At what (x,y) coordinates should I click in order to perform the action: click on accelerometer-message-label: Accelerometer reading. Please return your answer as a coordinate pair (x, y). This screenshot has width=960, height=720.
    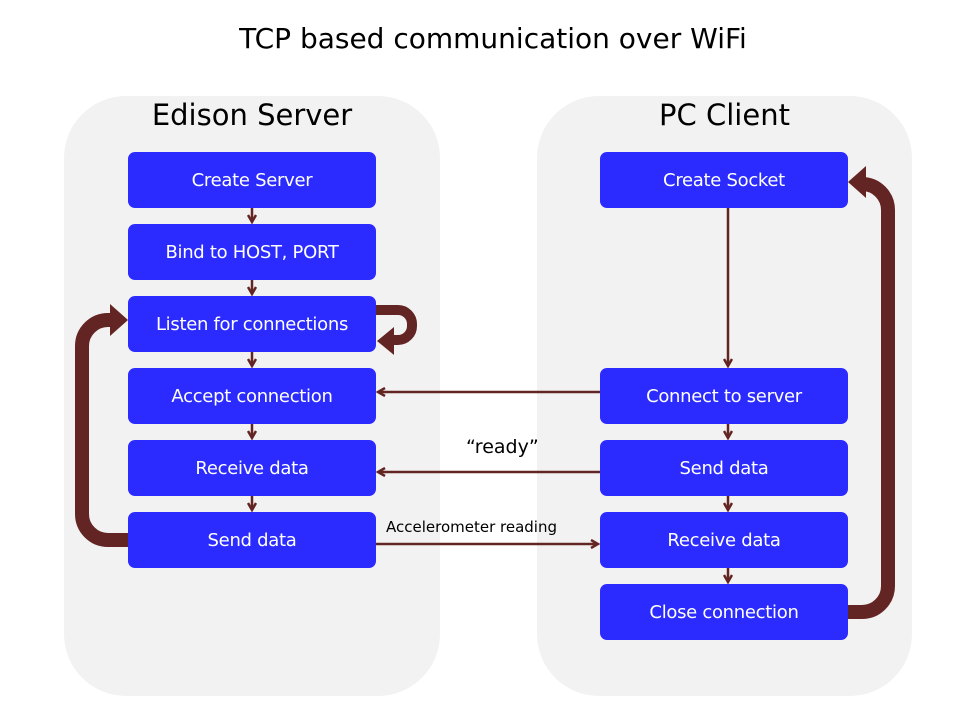
    Looking at the image, I should click on (471, 527).